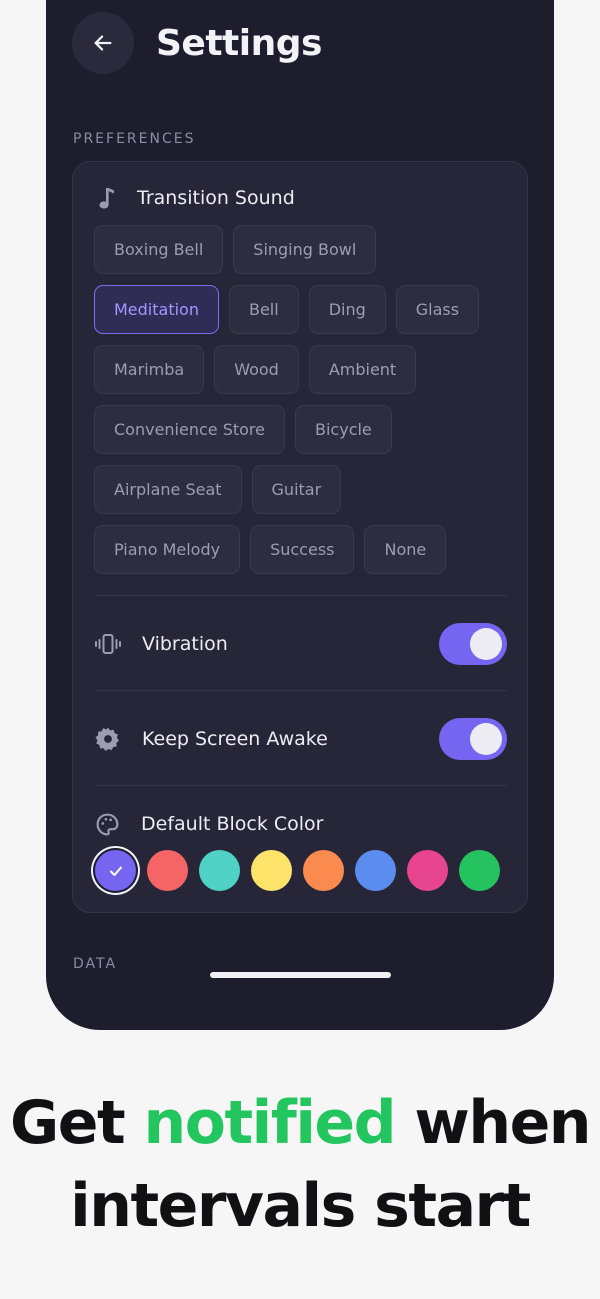 This screenshot has height=1299, width=600. Describe the element at coordinates (239, 43) in the screenshot. I see `page-title: Settings` at that location.